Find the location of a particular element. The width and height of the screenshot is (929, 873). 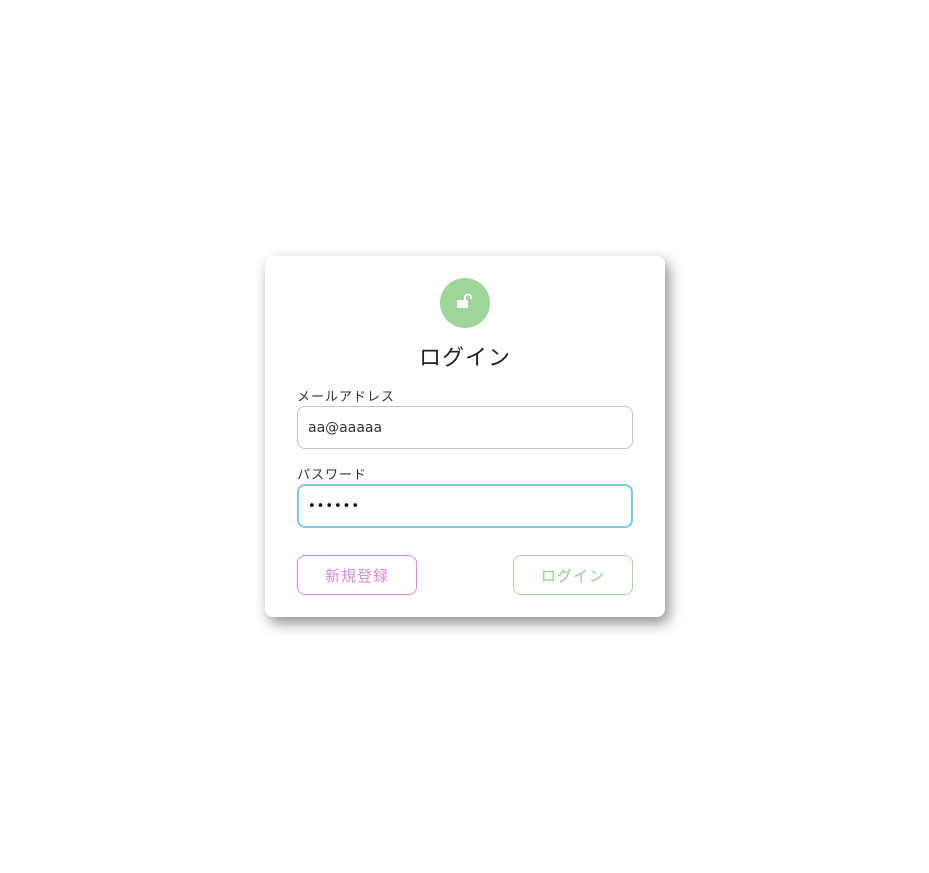

password-value: •••••• is located at coordinates (334, 506).